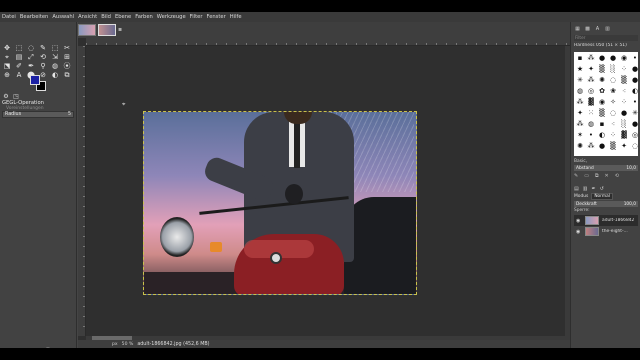 The width and height of the screenshot is (640, 360). Describe the element at coordinates (602, 91) in the screenshot. I see `brush-item: ✿` at that location.